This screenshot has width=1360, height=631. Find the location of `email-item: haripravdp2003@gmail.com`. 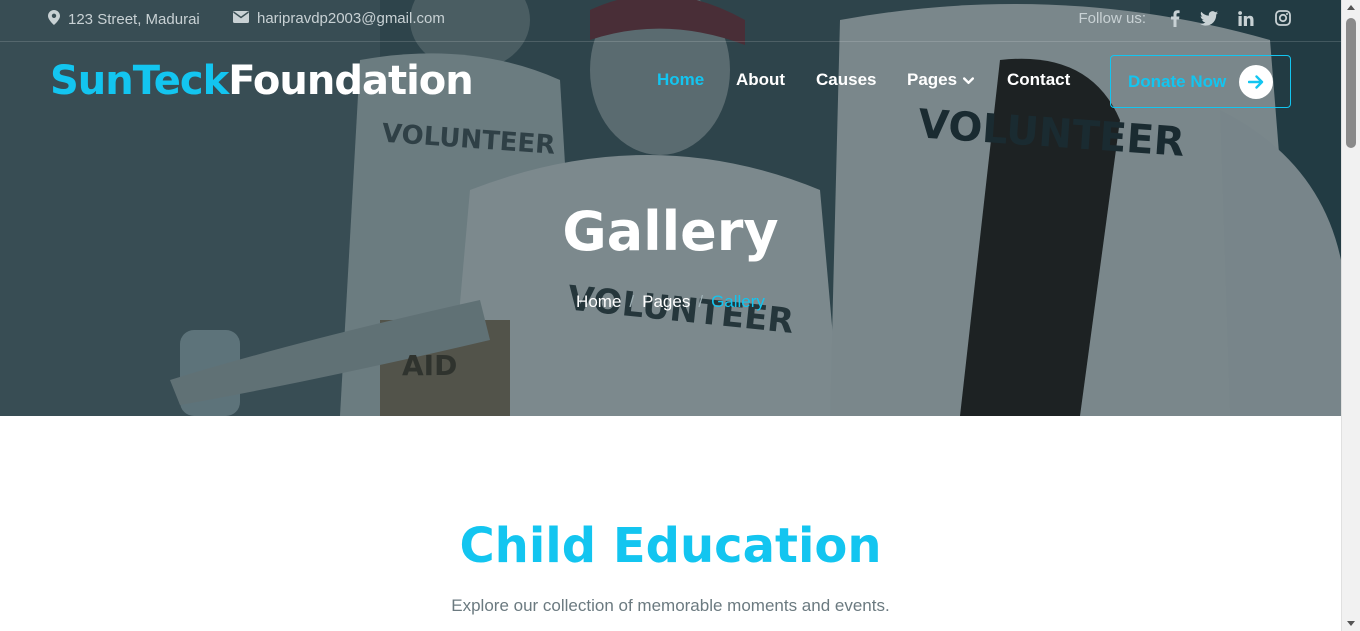

email-item: haripravdp2003@gmail.com is located at coordinates (339, 18).